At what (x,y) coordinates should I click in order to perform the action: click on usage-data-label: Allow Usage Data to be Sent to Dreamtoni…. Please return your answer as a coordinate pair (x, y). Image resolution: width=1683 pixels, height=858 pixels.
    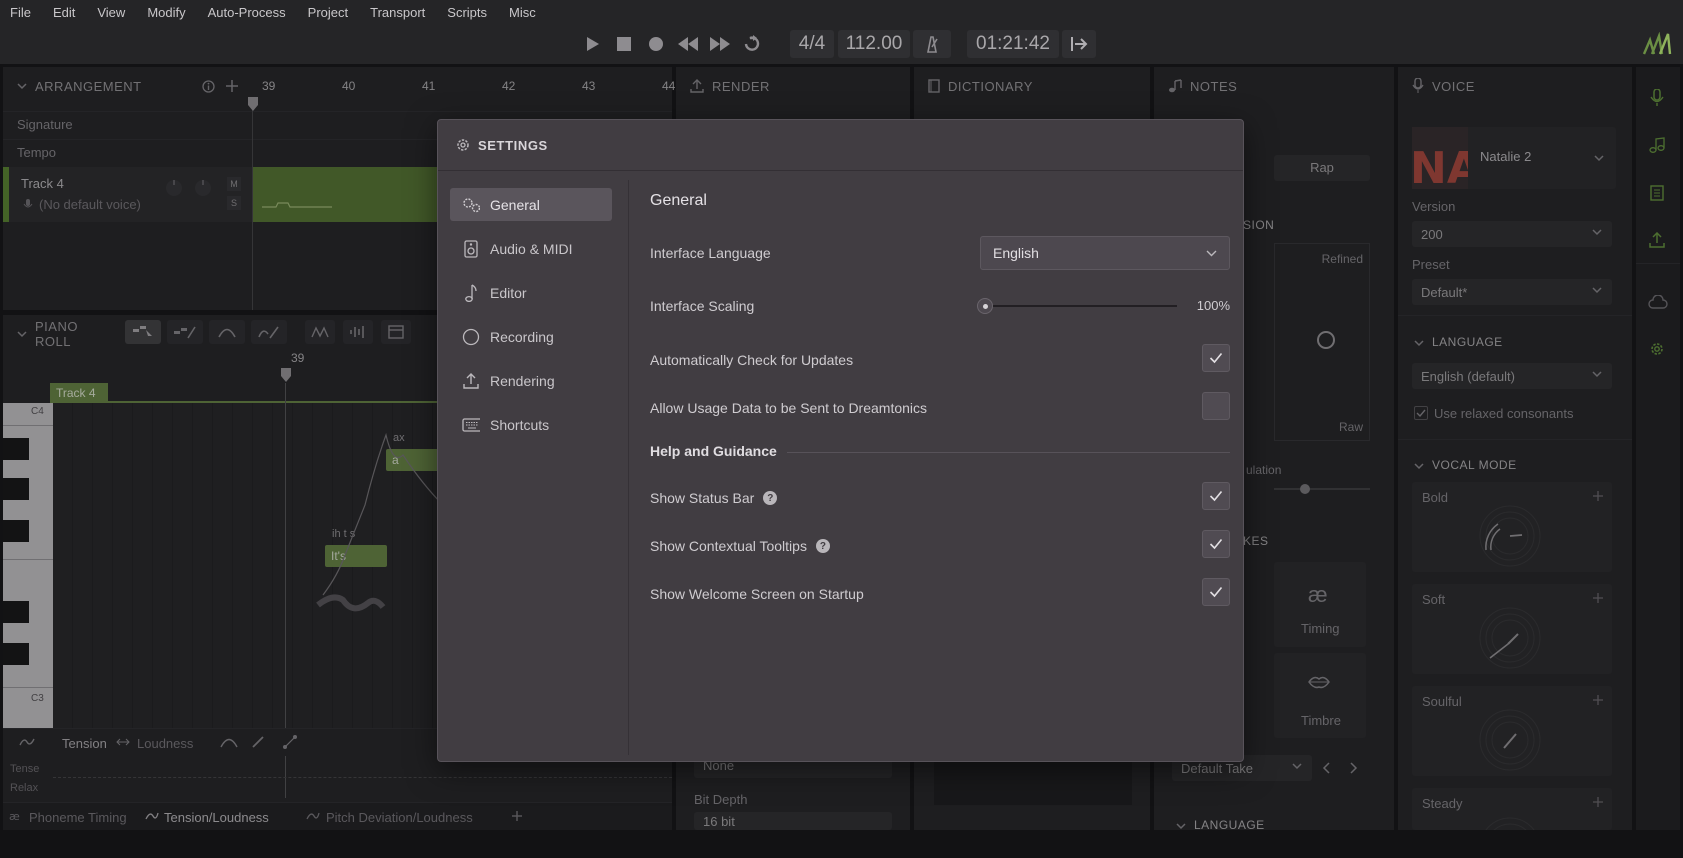
    Looking at the image, I should click on (789, 408).